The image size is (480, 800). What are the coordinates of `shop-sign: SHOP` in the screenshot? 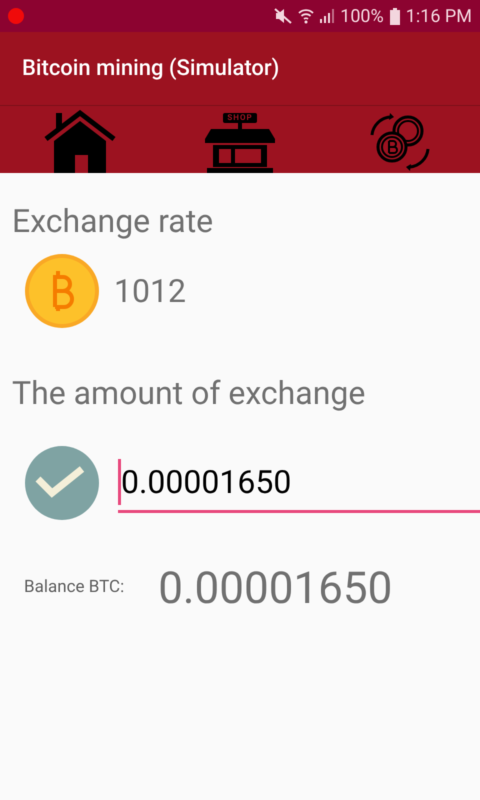 It's located at (240, 118).